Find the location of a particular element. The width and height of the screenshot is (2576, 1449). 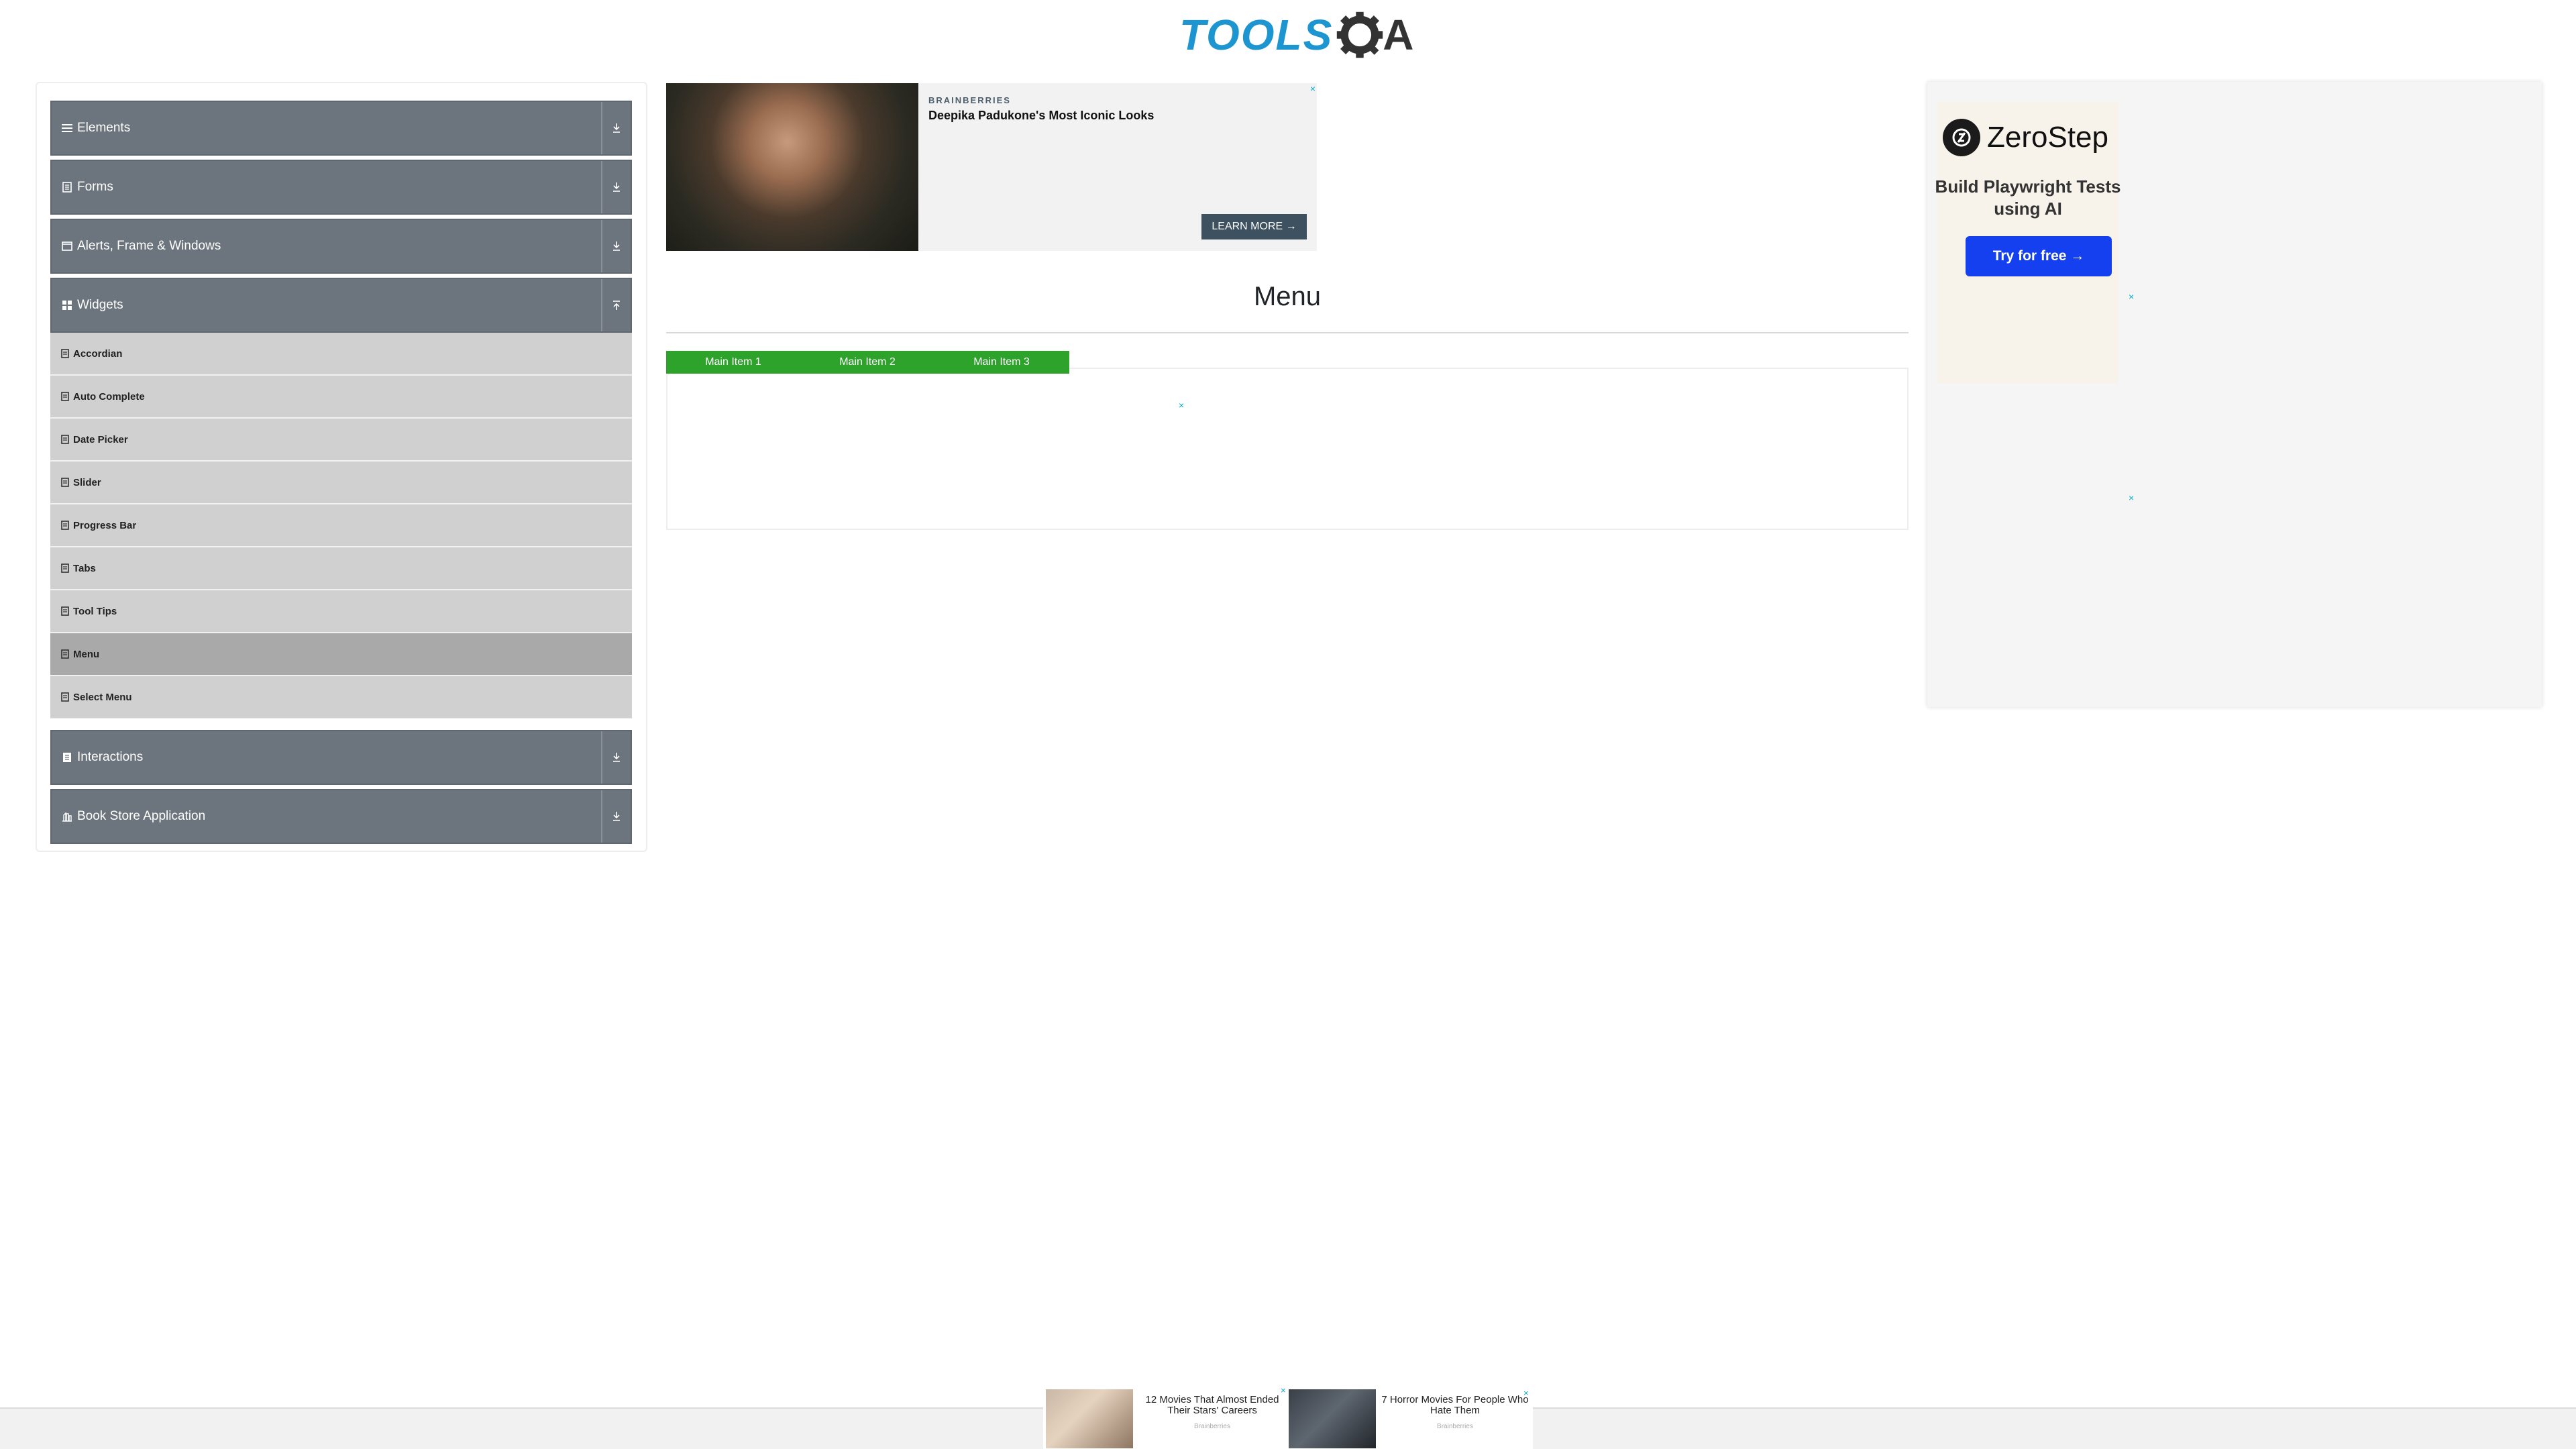

menu-item-label: Date Picker is located at coordinates (100, 439).